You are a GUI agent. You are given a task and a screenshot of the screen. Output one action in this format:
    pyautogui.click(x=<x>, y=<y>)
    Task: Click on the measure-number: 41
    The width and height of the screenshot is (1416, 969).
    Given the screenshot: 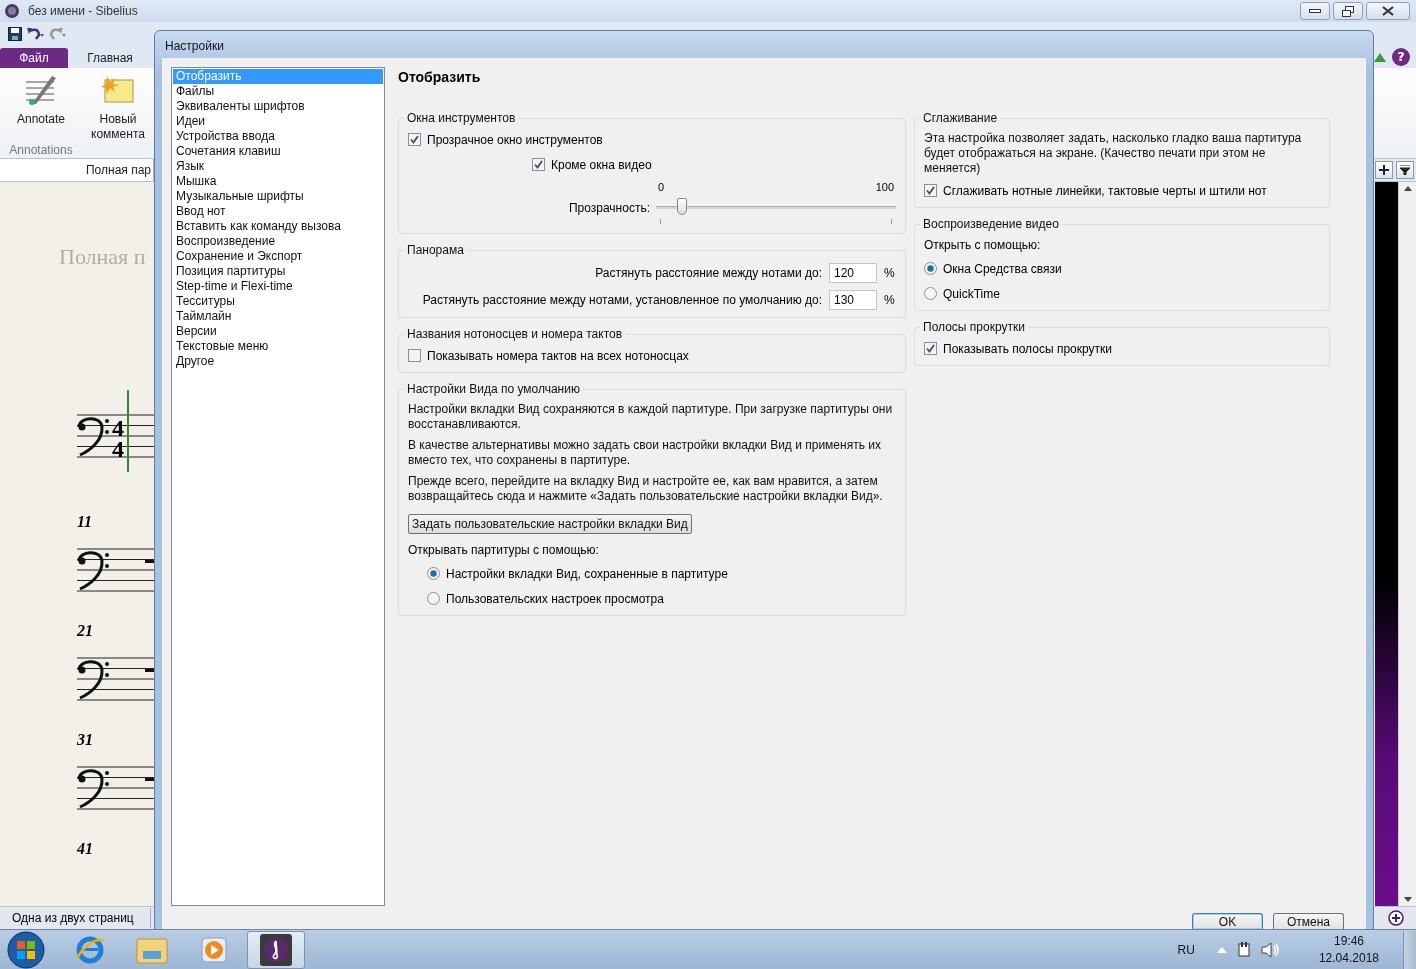 What is the action you would take?
    pyautogui.click(x=85, y=849)
    